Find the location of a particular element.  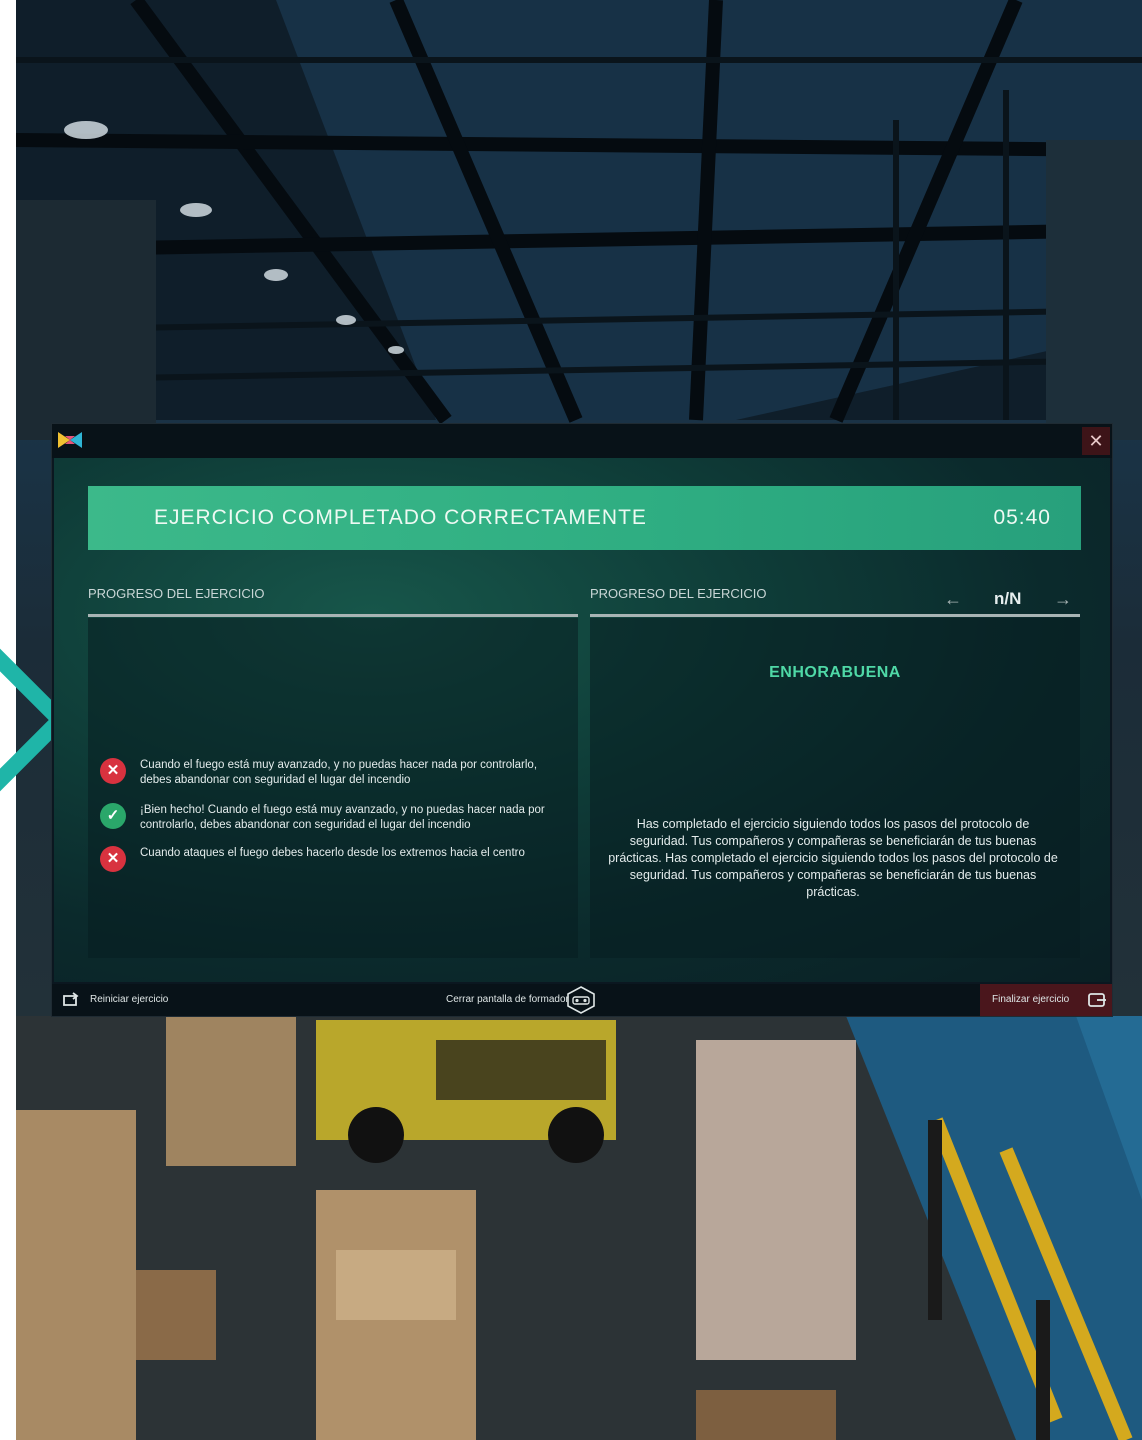

result-banner: EJERCICIO COMPLETADO CORRECTAMENTE 05:40 is located at coordinates (584, 518).